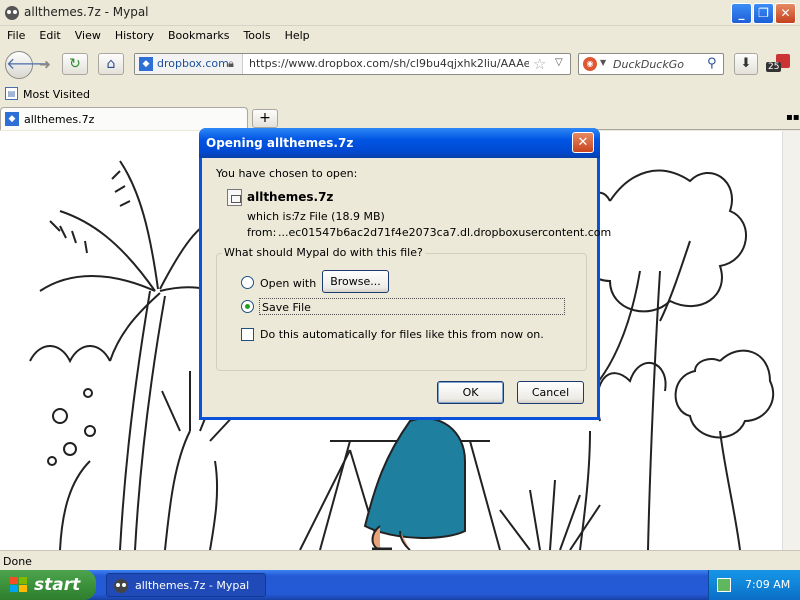 Image resolution: width=800 pixels, height=600 pixels. What do you see at coordinates (400, 36) in the screenshot?
I see `menu-bar: File Edit View History Bookmarks Tools Help` at bounding box center [400, 36].